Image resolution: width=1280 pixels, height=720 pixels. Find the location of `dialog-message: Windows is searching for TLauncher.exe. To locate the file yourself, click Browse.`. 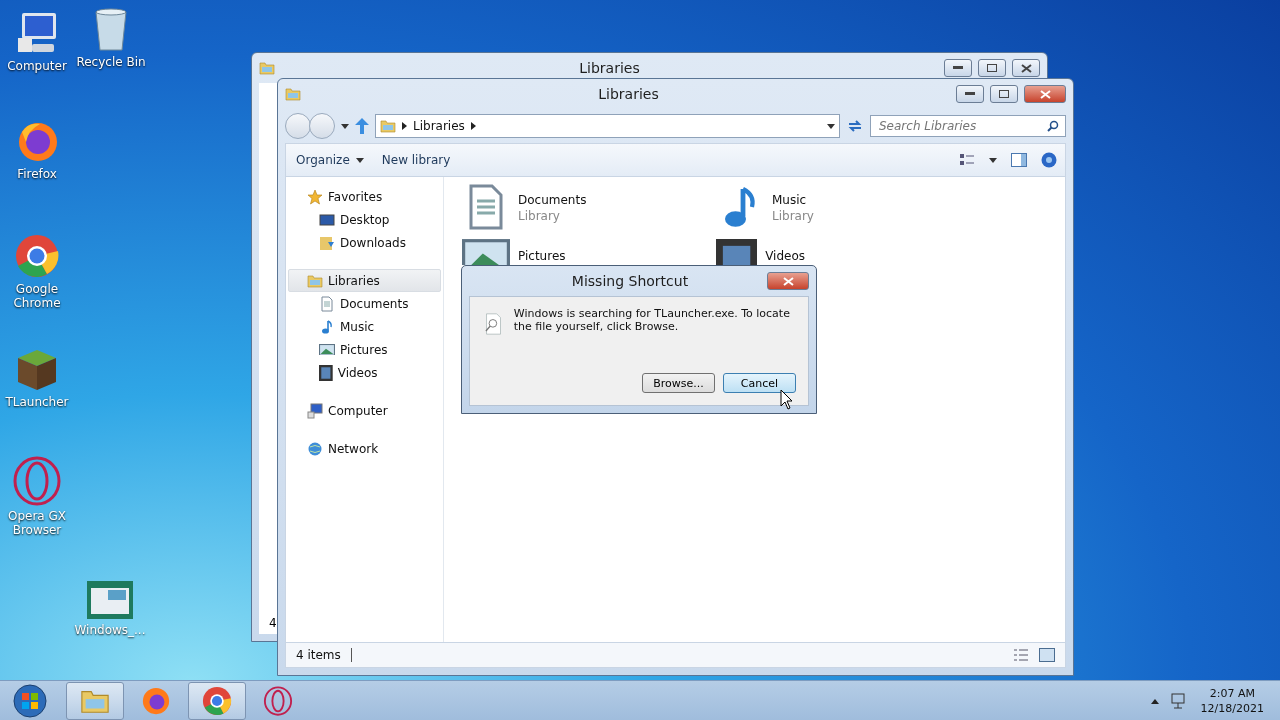

dialog-message: Windows is searching for TLauncher.exe. To locate the file yourself, click Browse. is located at coordinates (652, 321).